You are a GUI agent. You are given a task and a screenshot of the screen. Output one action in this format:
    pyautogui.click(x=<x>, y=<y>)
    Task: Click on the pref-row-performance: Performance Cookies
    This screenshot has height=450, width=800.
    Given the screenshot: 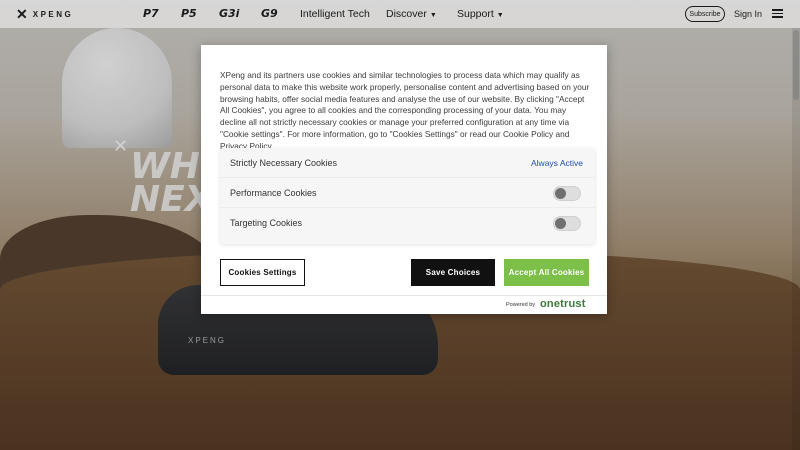 What is the action you would take?
    pyautogui.click(x=407, y=193)
    